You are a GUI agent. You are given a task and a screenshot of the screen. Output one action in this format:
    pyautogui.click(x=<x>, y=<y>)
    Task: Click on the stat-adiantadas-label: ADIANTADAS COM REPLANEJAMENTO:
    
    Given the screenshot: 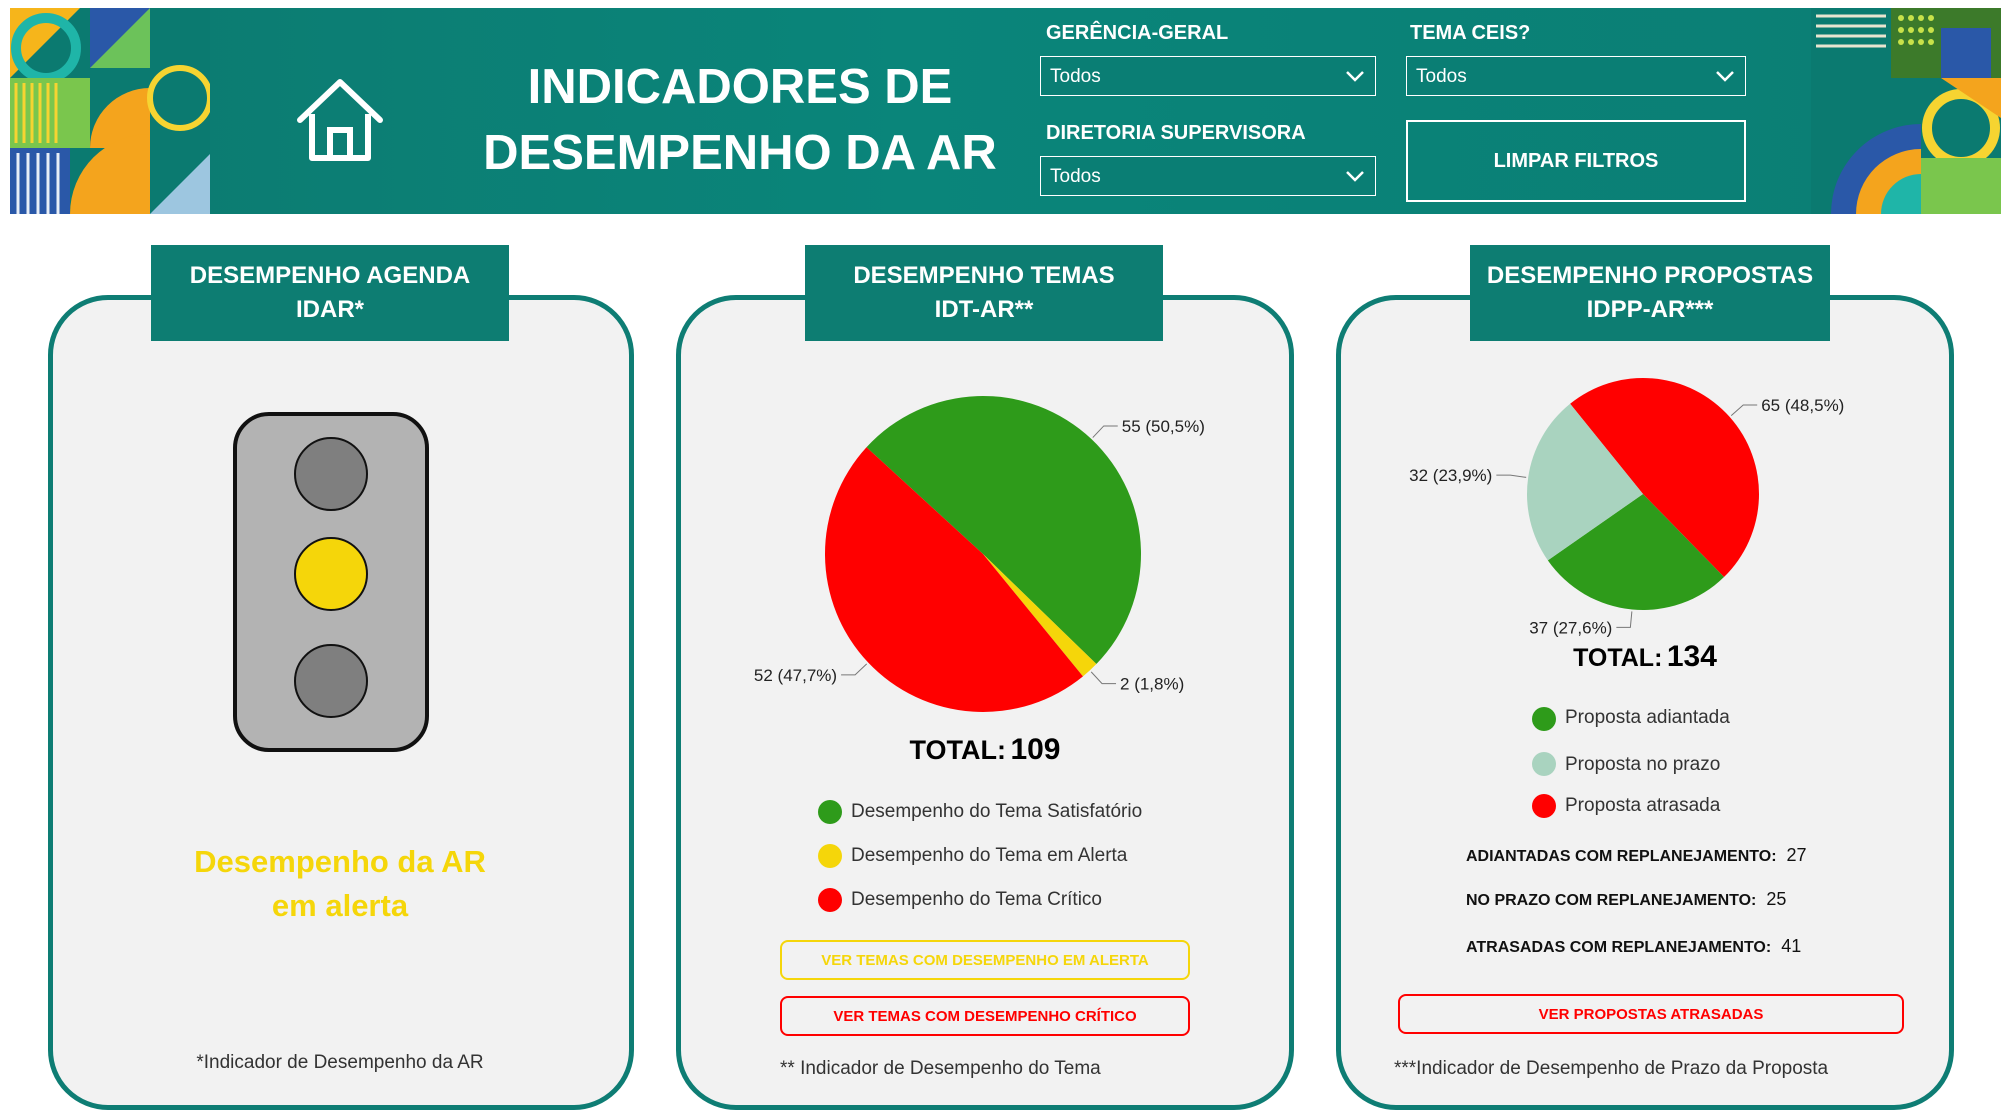 What is the action you would take?
    pyautogui.click(x=1621, y=856)
    